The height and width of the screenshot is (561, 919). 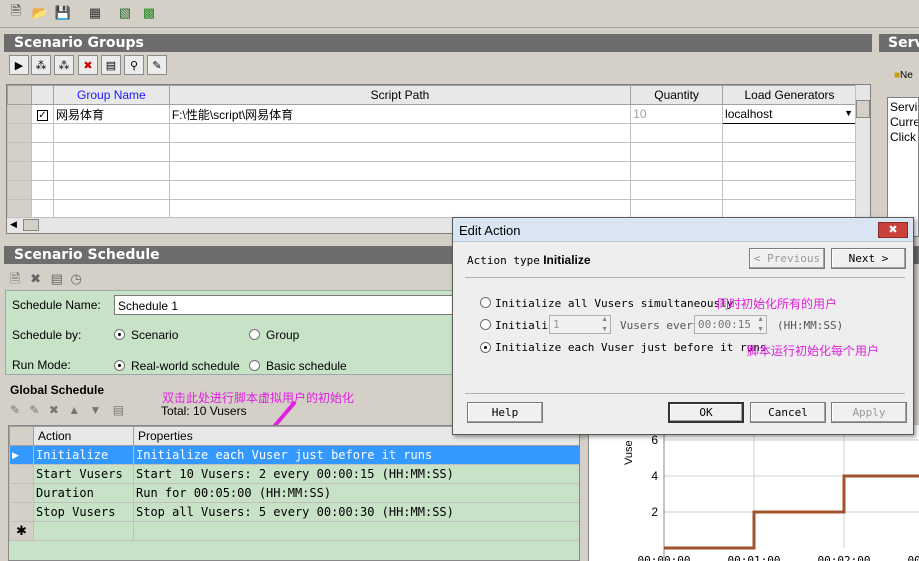 I want to click on edit-script-icon: ✎, so click(x=157, y=65).